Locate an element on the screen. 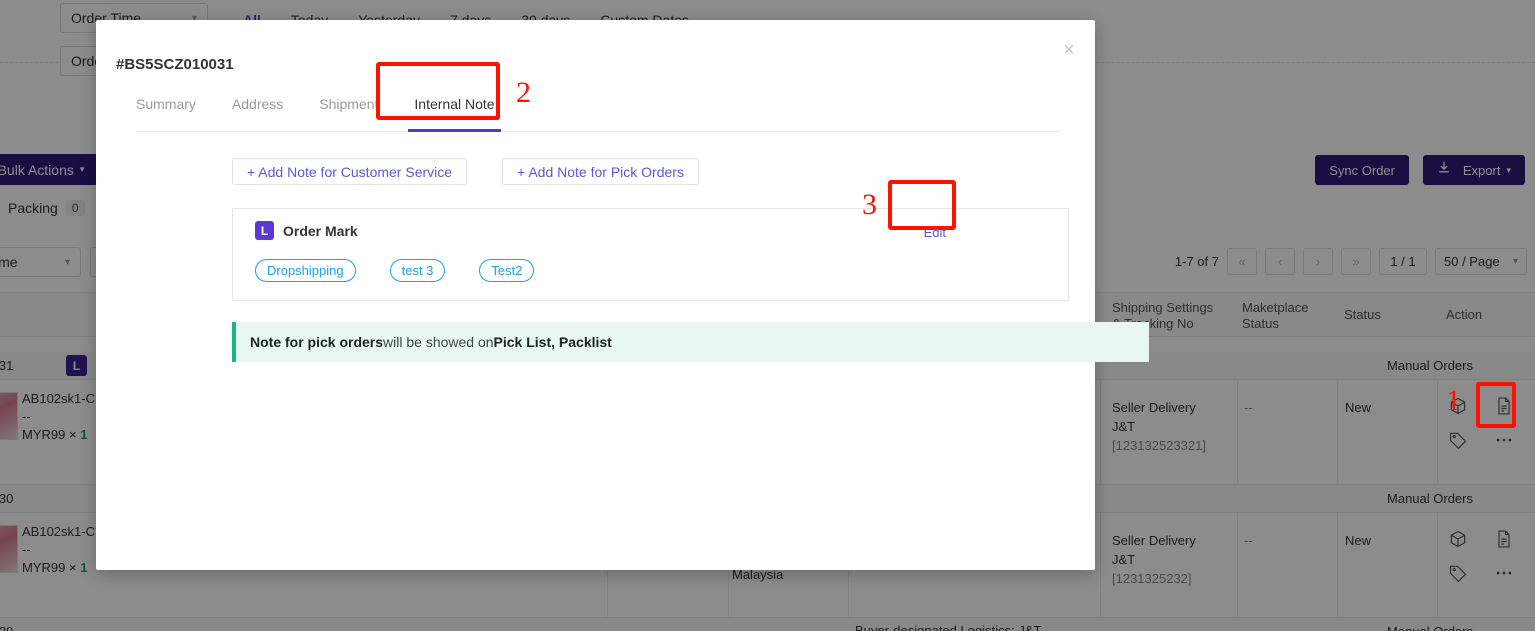 The height and width of the screenshot is (631, 1535). add-note-pick-orders-button: + Add Note for Pick Orders is located at coordinates (600, 171).